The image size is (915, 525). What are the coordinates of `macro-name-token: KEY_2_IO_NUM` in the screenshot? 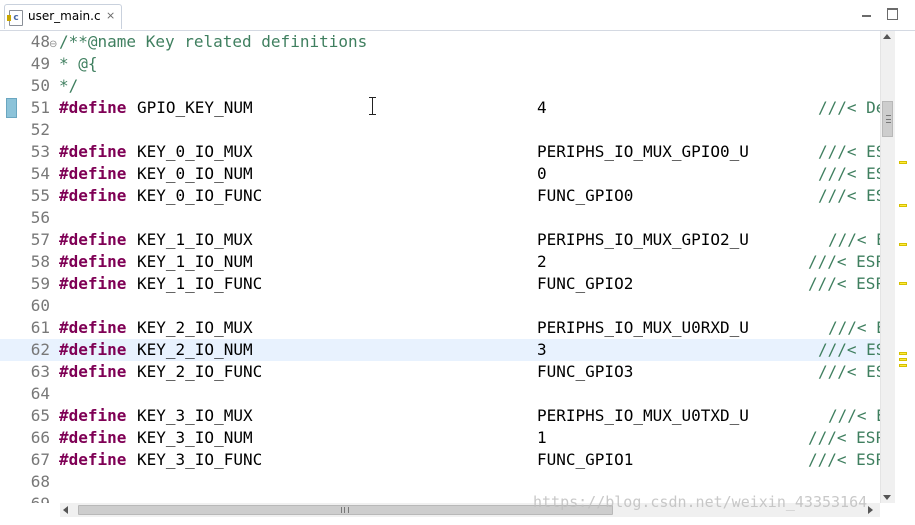 It's located at (195, 349).